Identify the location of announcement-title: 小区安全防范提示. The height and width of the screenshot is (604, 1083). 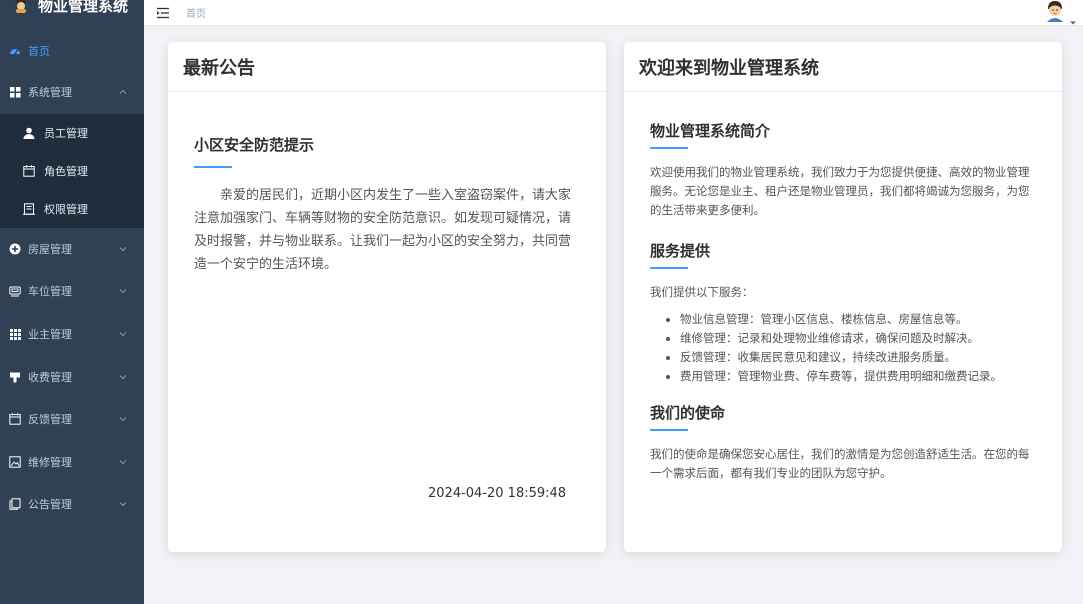
(254, 145).